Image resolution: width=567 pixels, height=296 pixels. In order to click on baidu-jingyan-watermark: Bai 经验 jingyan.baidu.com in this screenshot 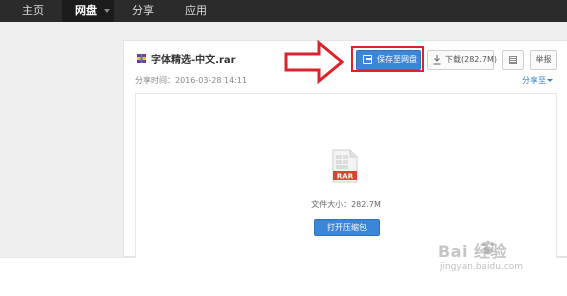, I will do `click(498, 263)`.